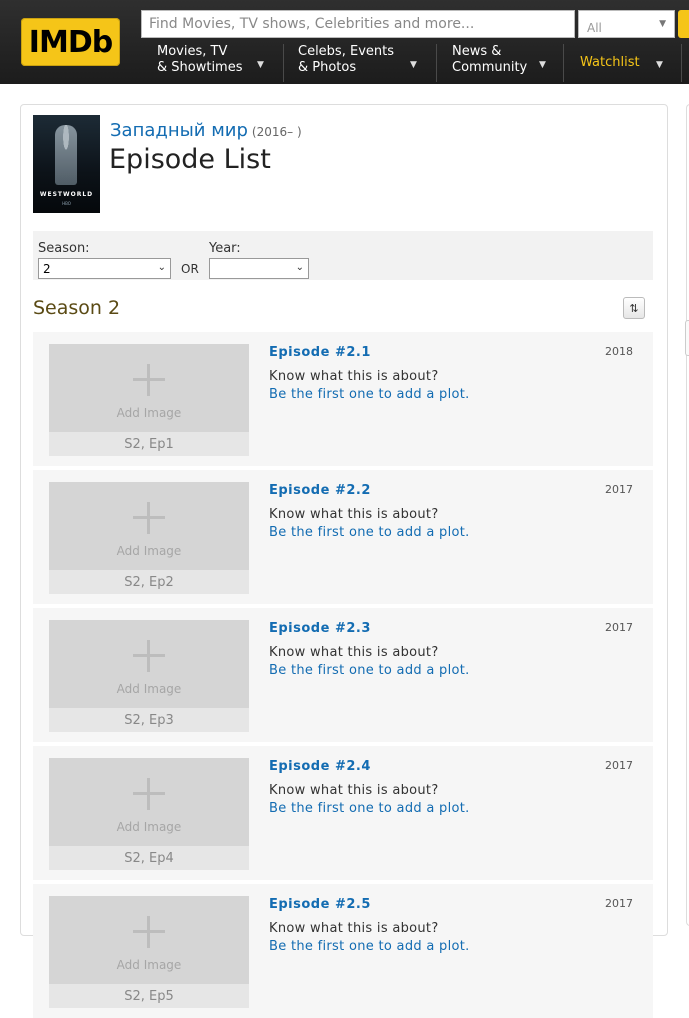  I want to click on nav-news-community: News & Community ▼, so click(499, 64).